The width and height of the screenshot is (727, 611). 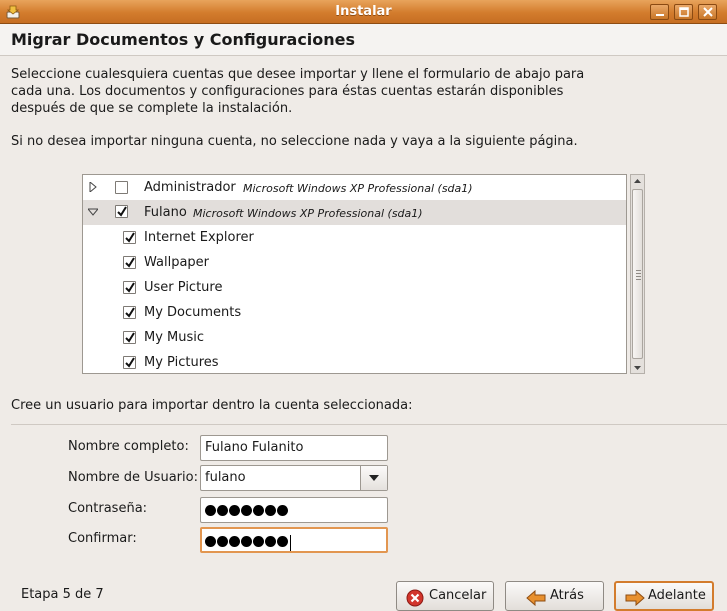 What do you see at coordinates (659, 12) in the screenshot?
I see `minimize-button` at bounding box center [659, 12].